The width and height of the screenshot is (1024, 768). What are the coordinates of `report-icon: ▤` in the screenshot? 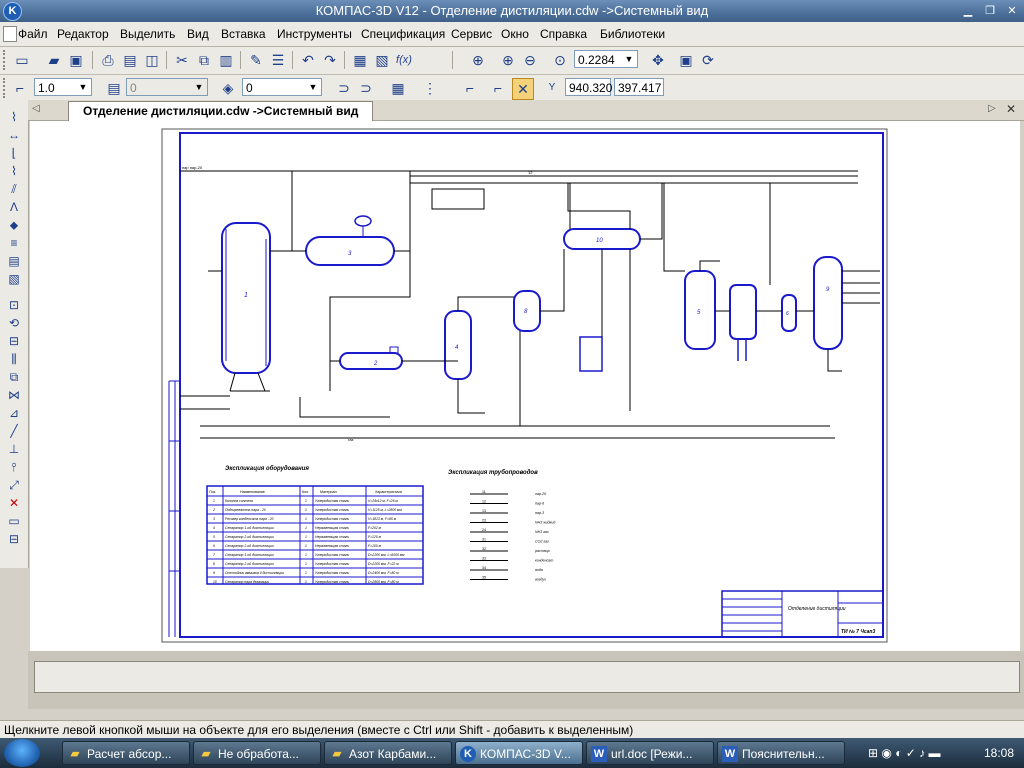 It's located at (14, 261).